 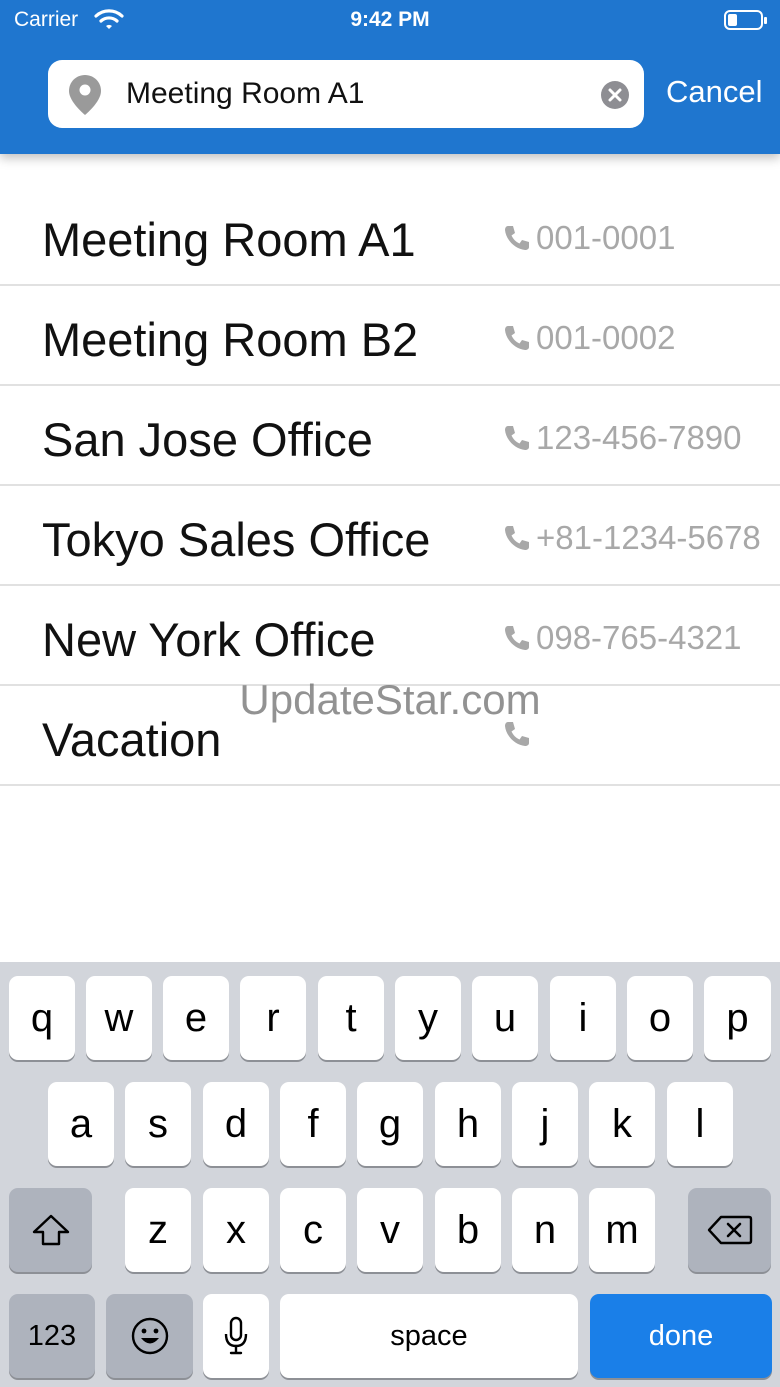 I want to click on phone-number: 098-765-4321, so click(x=639, y=637).